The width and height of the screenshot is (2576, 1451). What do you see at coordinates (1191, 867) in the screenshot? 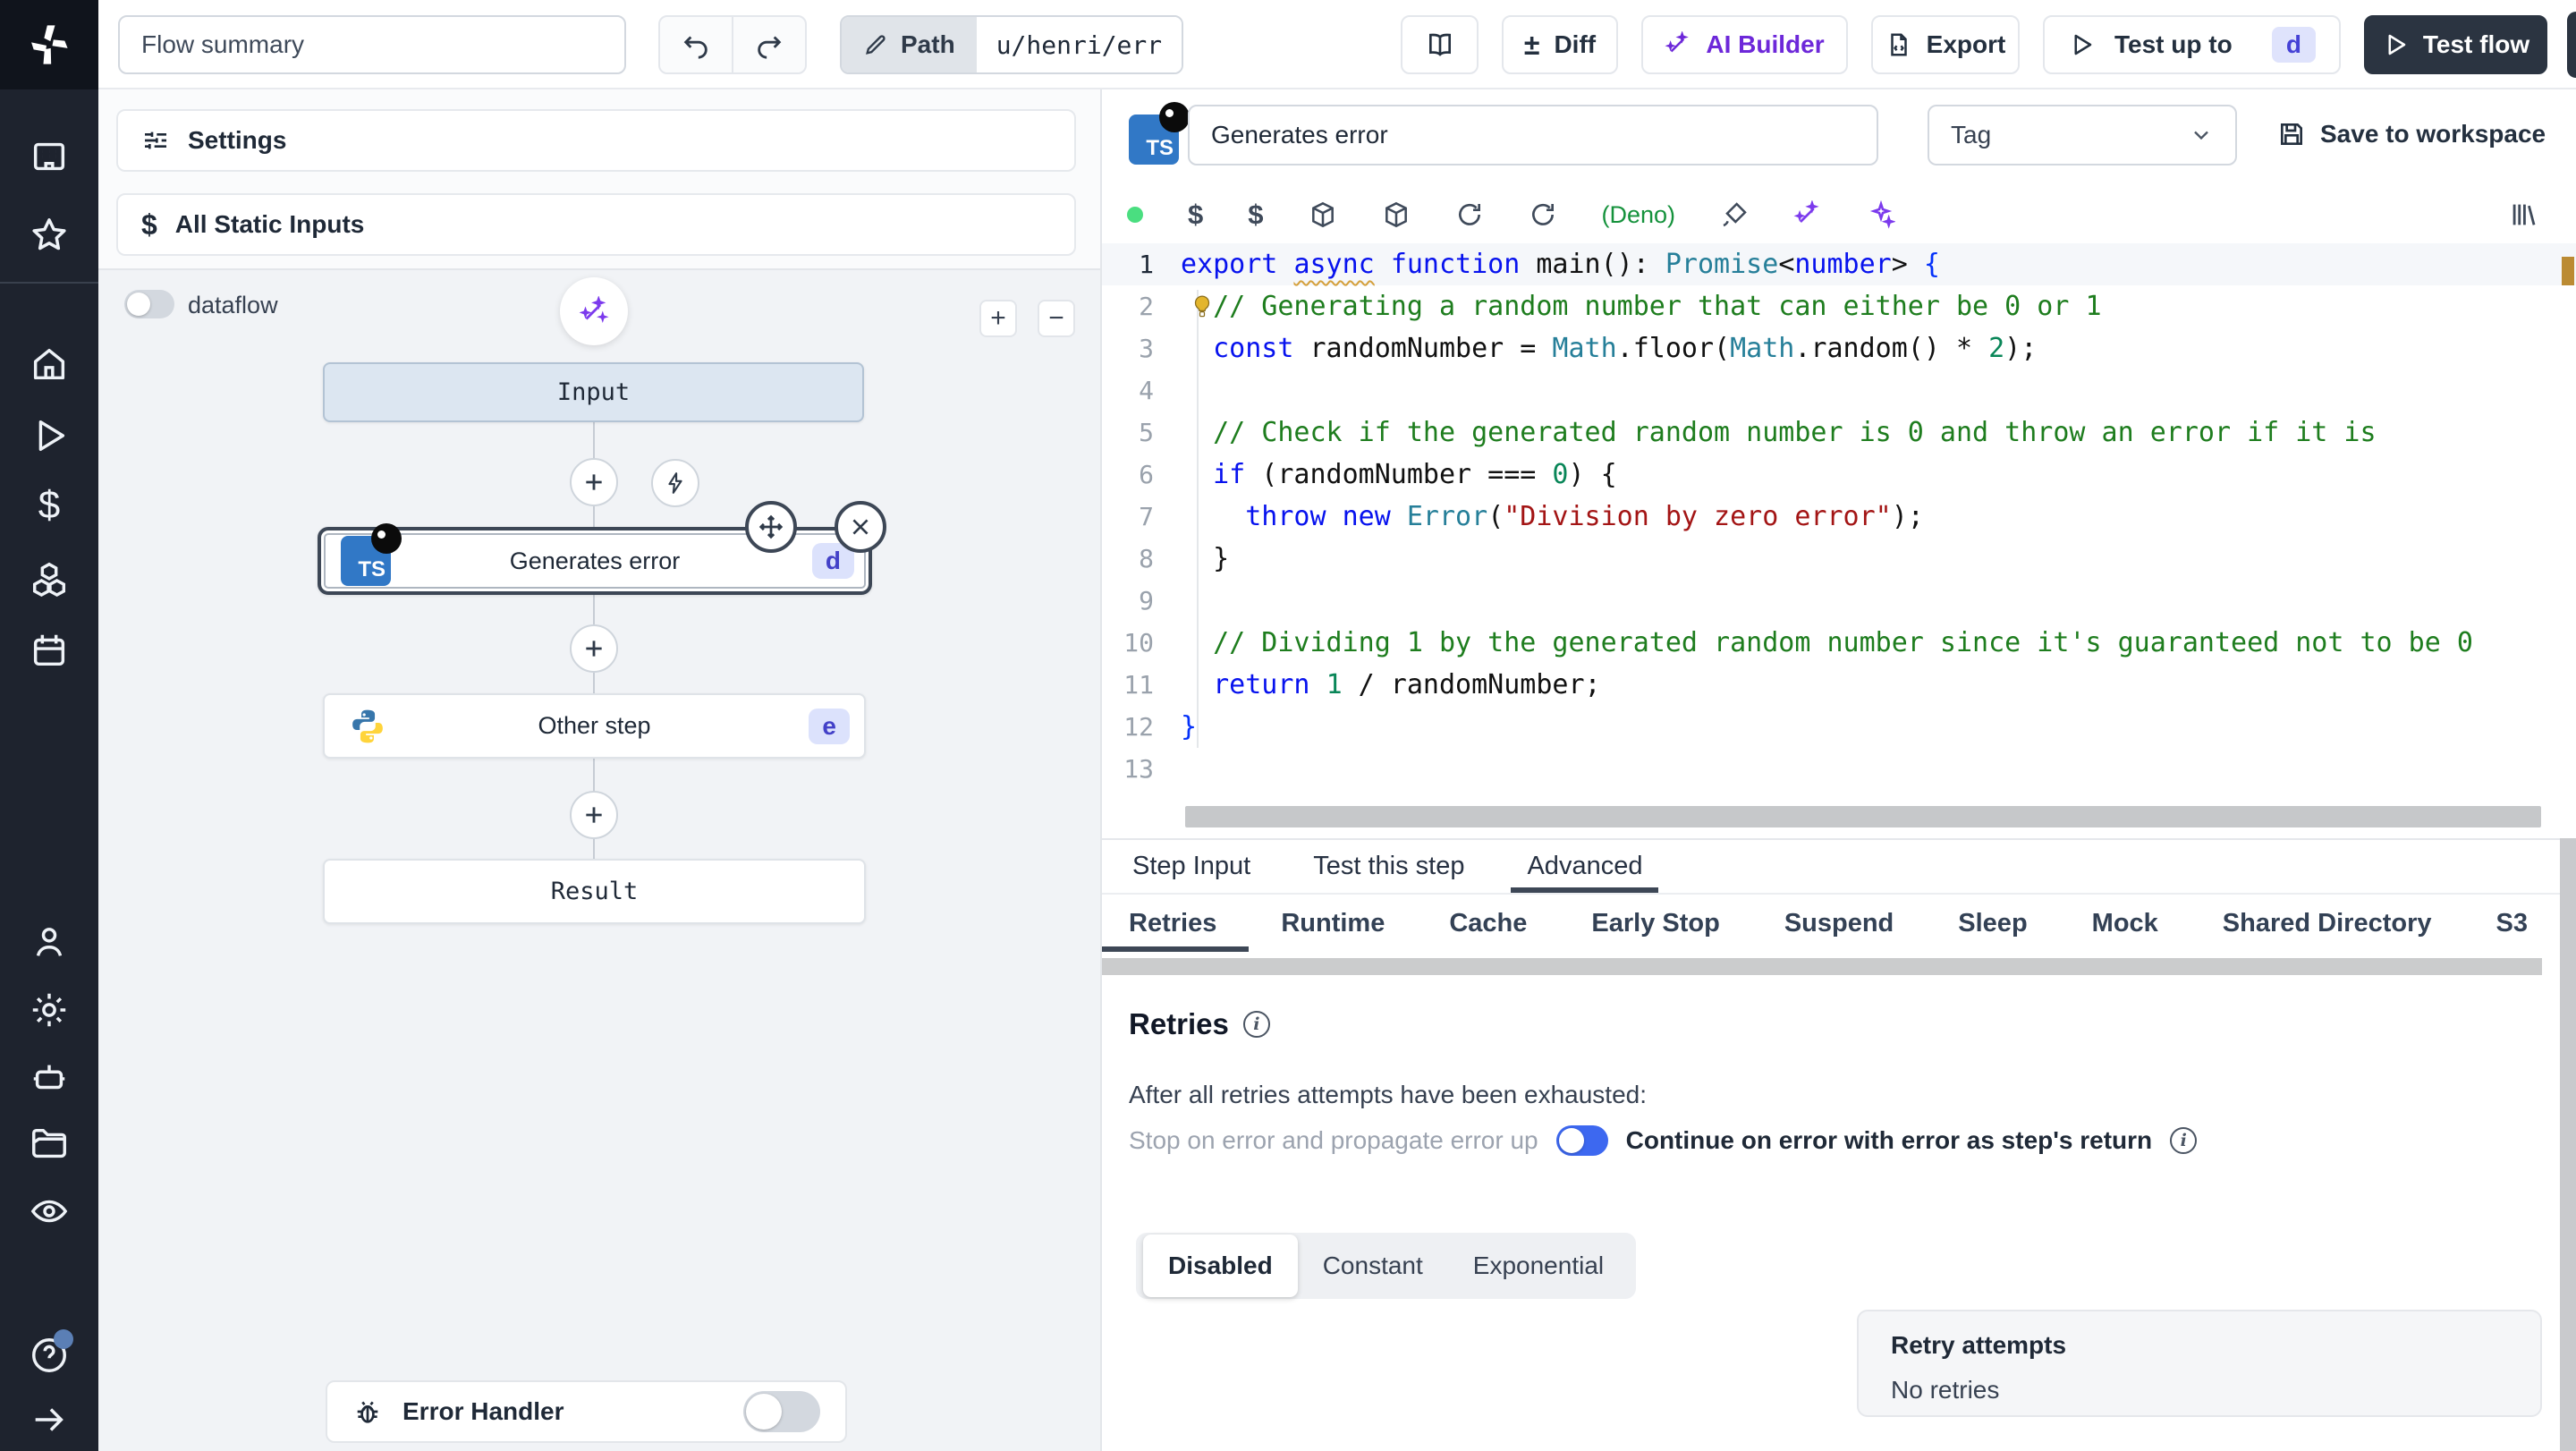
I see `tab-step-input: Step Input` at bounding box center [1191, 867].